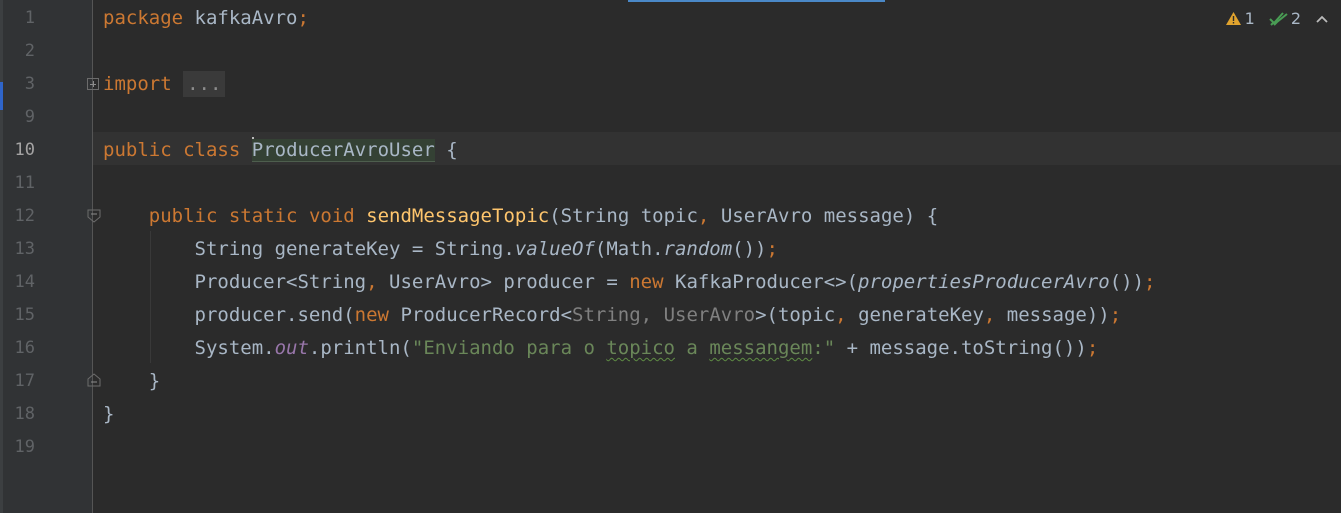  Describe the element at coordinates (19, 183) in the screenshot. I see `line-number: 11` at that location.